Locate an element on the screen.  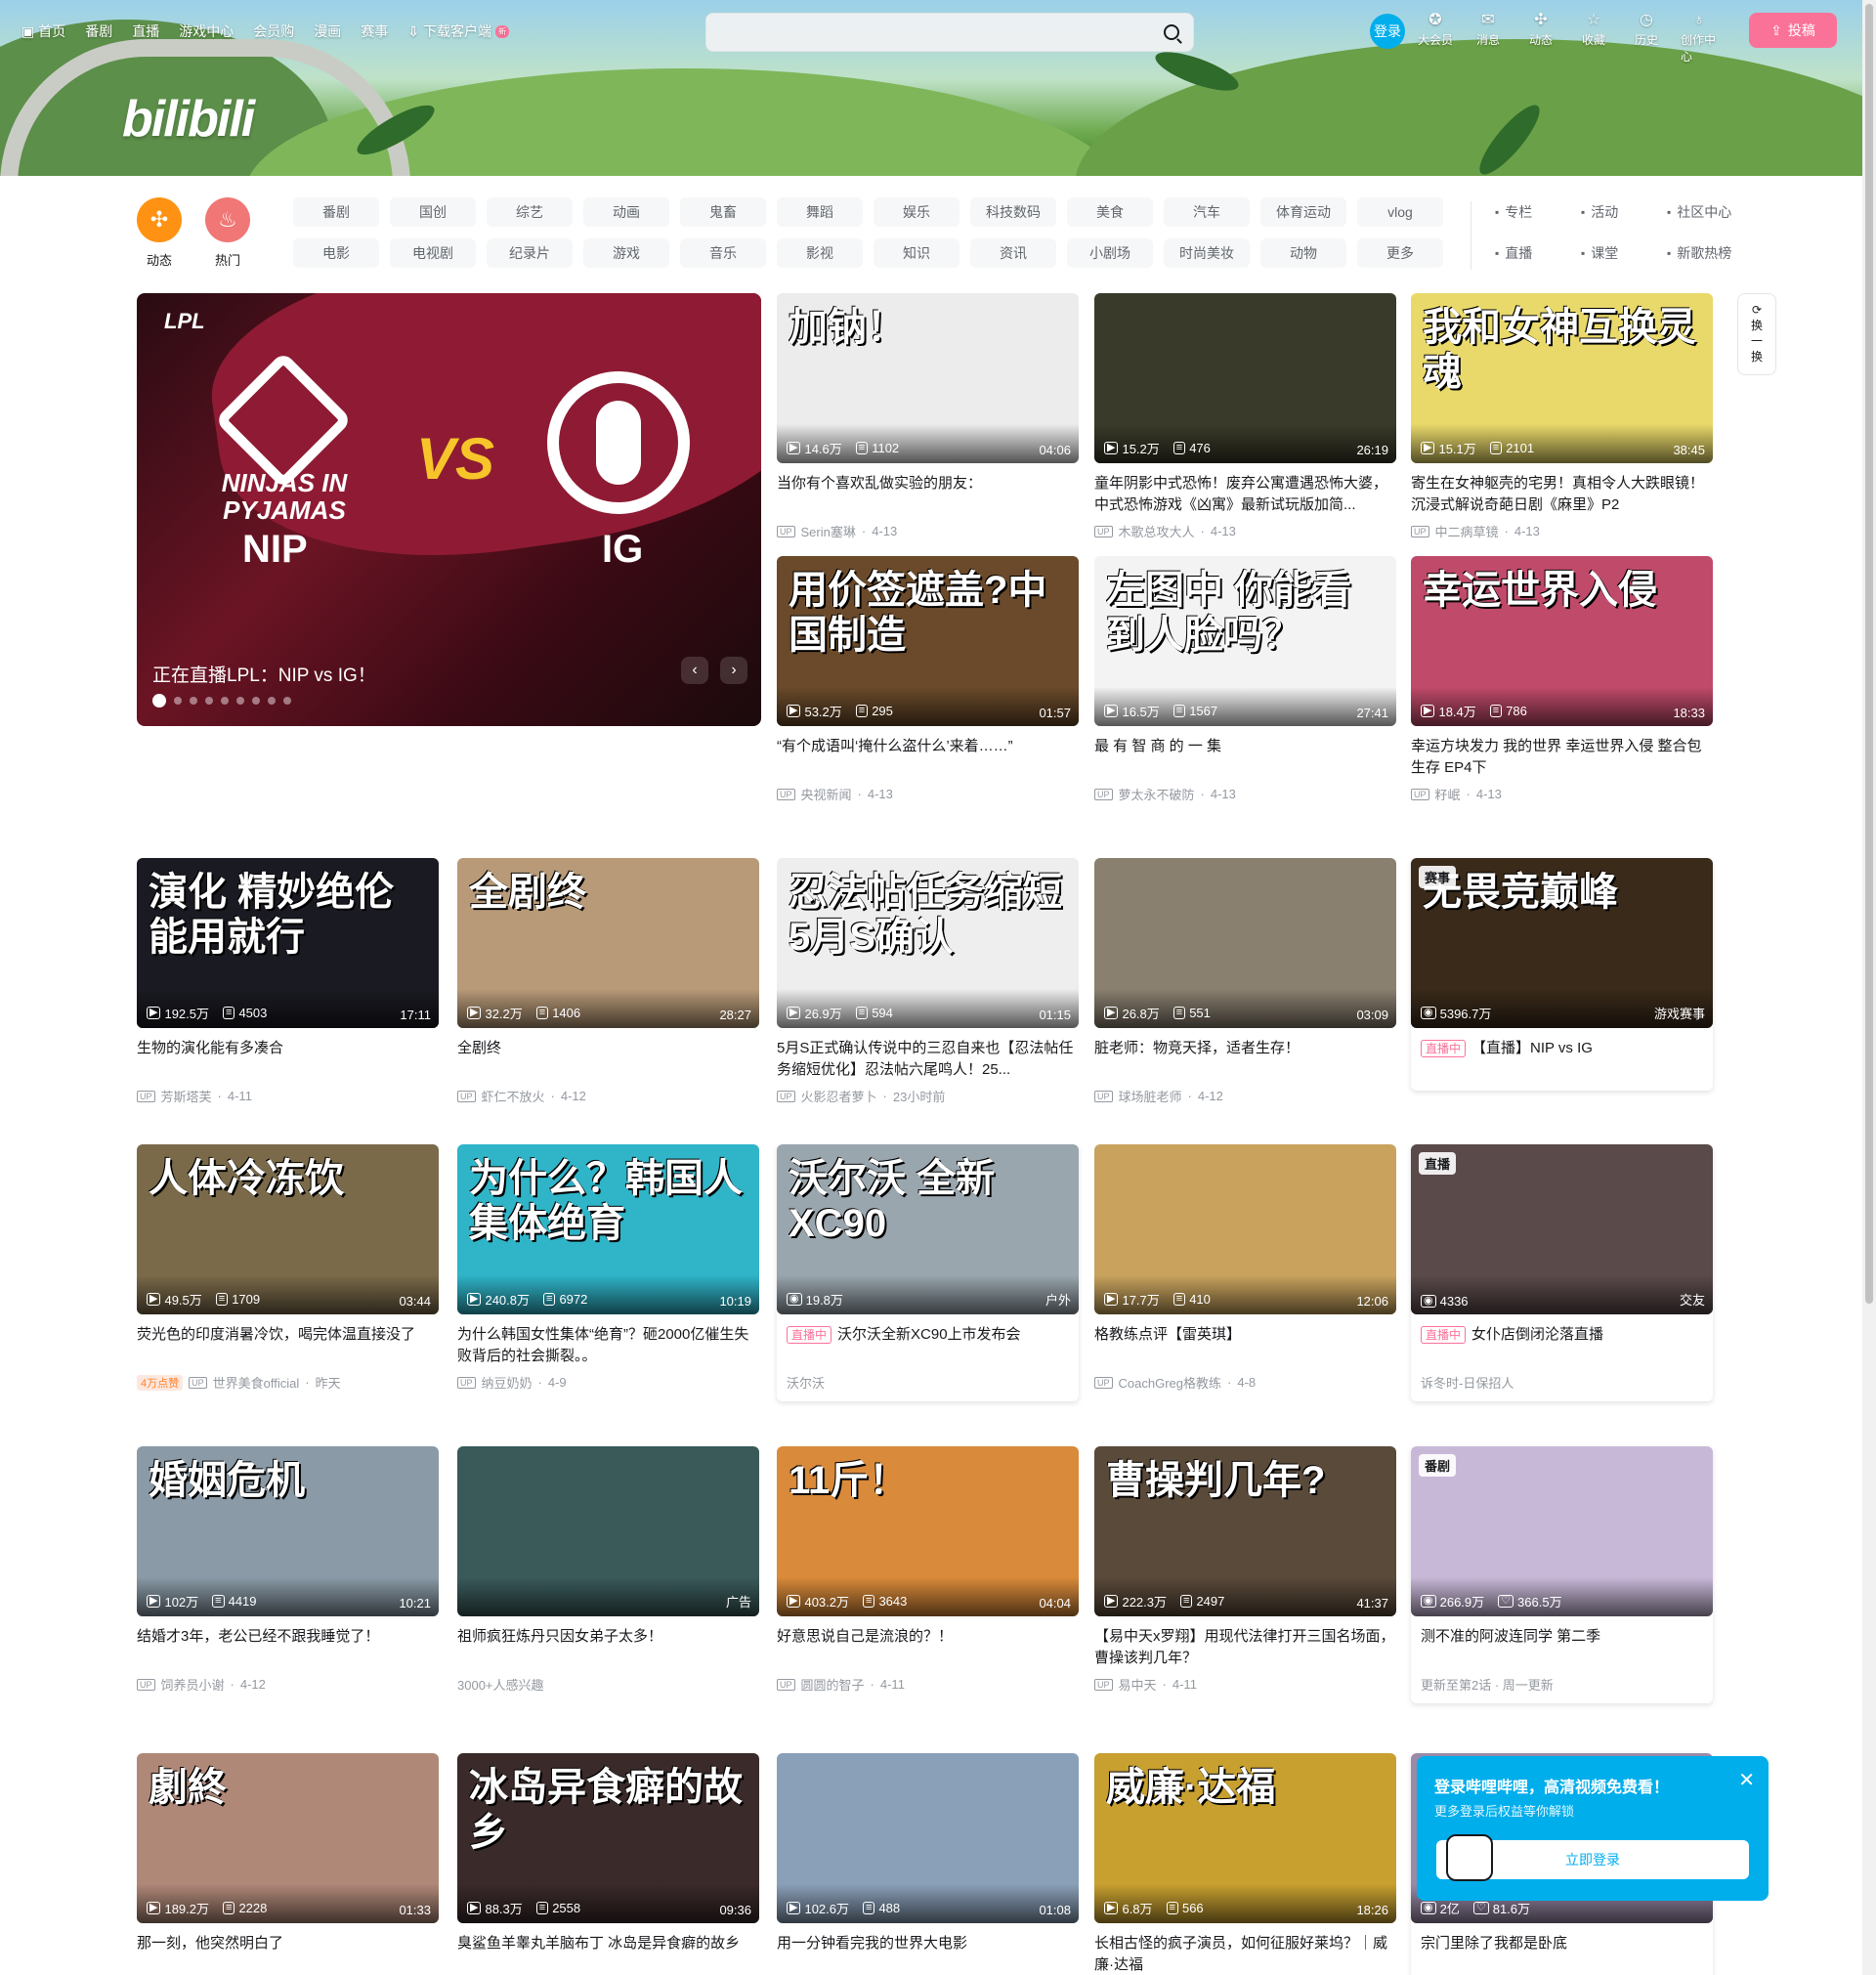
channel-item: 电影 is located at coordinates (336, 253).